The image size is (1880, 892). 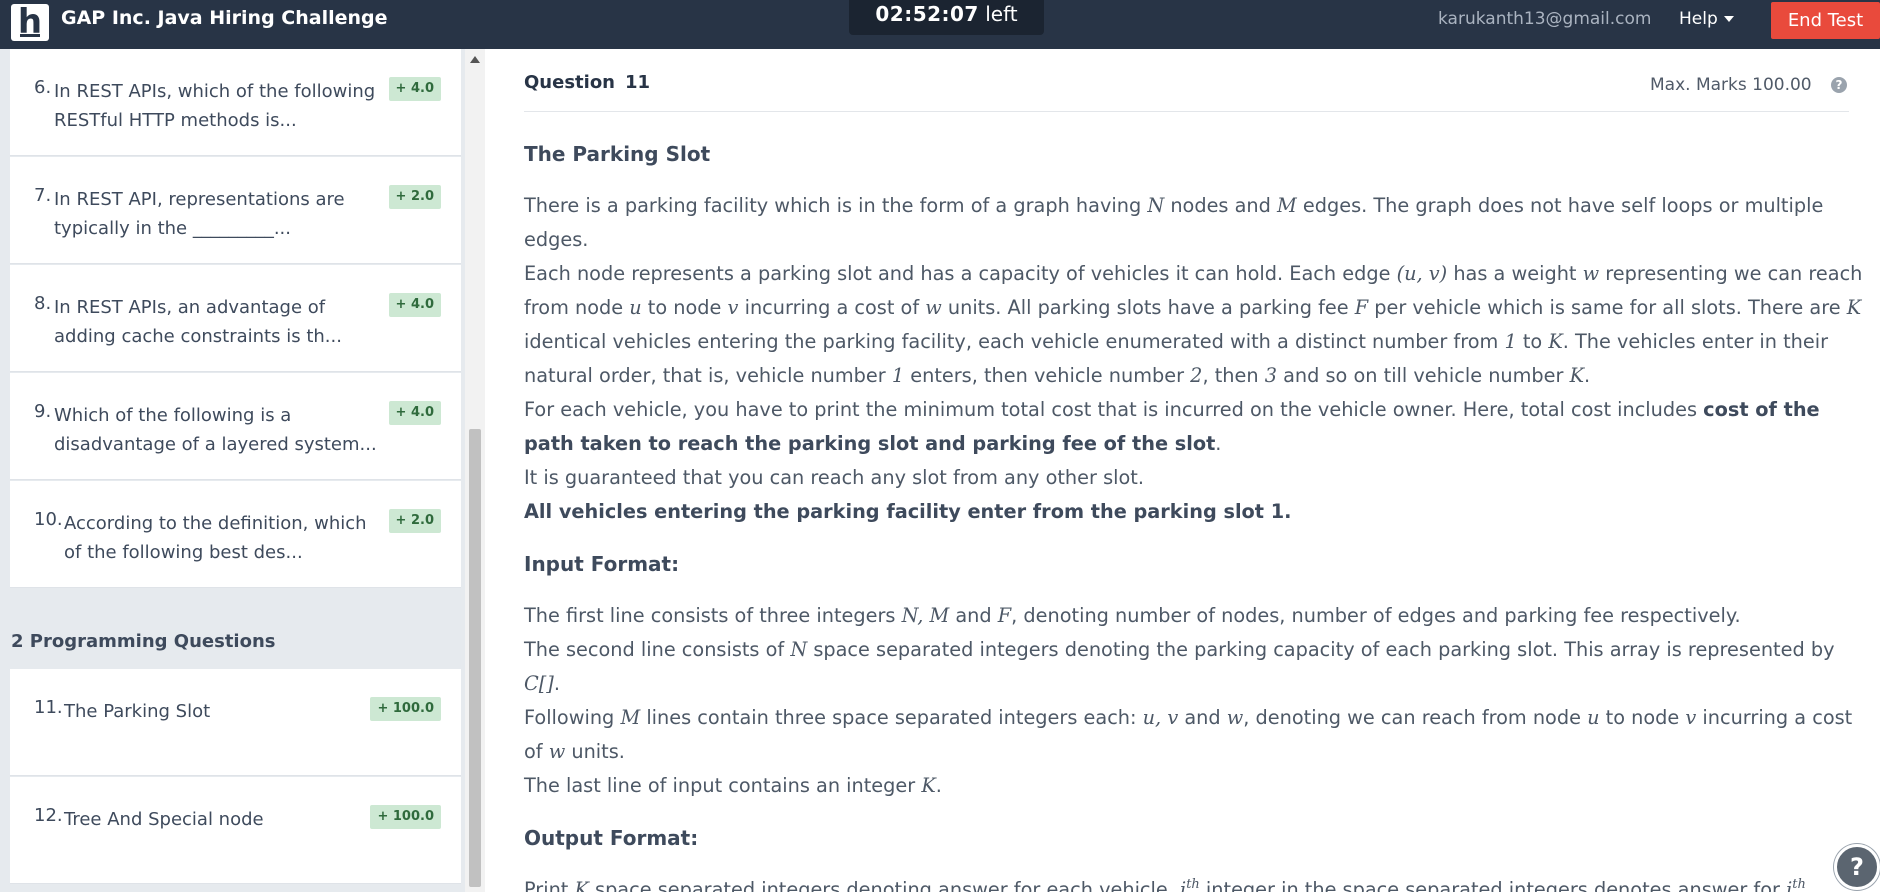 I want to click on input-format-title: Input Format:, so click(x=602, y=564).